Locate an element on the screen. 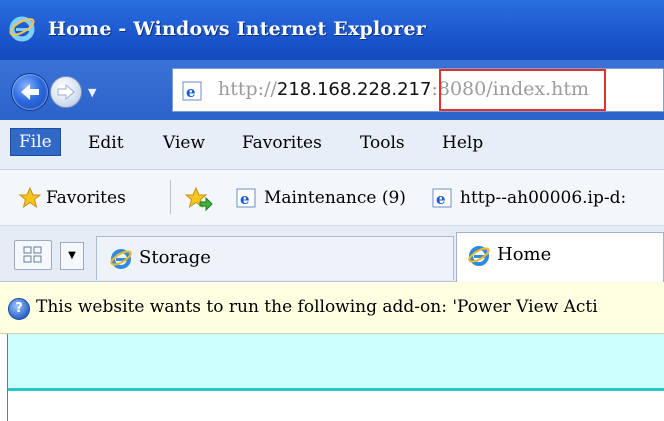  favorite-link-maintenance: Maintenance (9) is located at coordinates (335, 198).